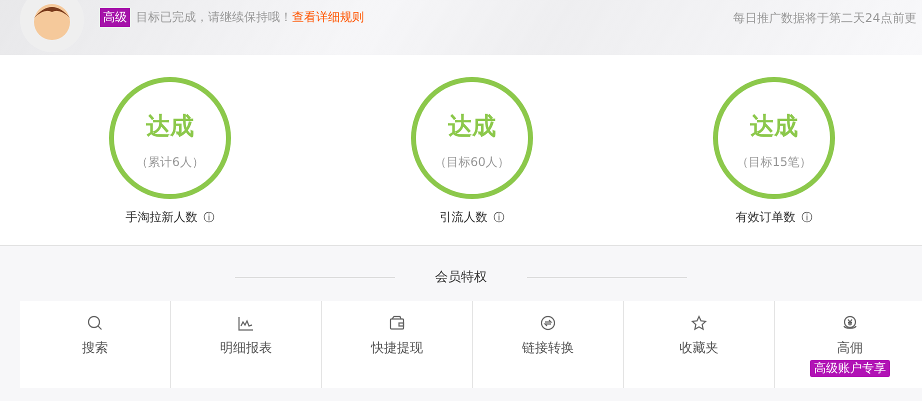  Describe the element at coordinates (472, 162) in the screenshot. I see `metric-detail: （目标60人）` at that location.